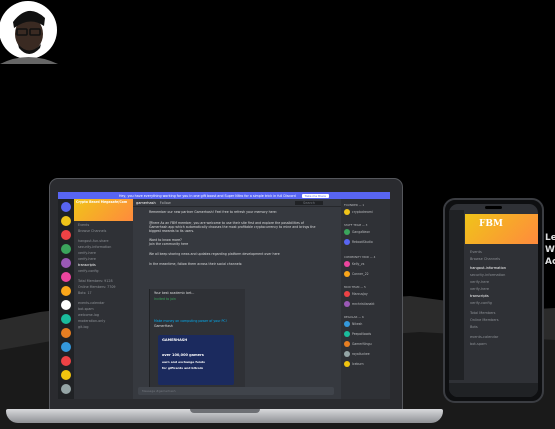  I want to click on phone-server-banner: FBM, so click(501, 229).